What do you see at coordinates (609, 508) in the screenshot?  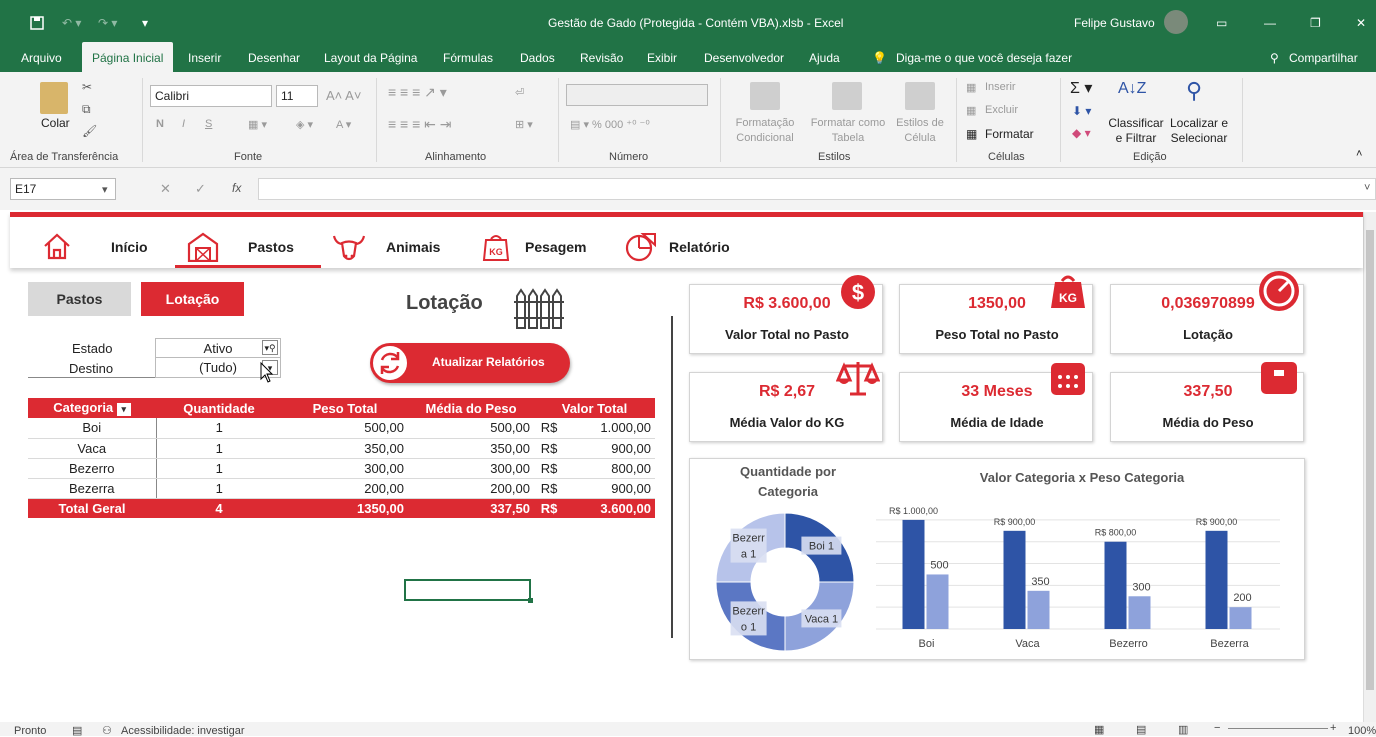 I see `total-valor: 3.600,00` at bounding box center [609, 508].